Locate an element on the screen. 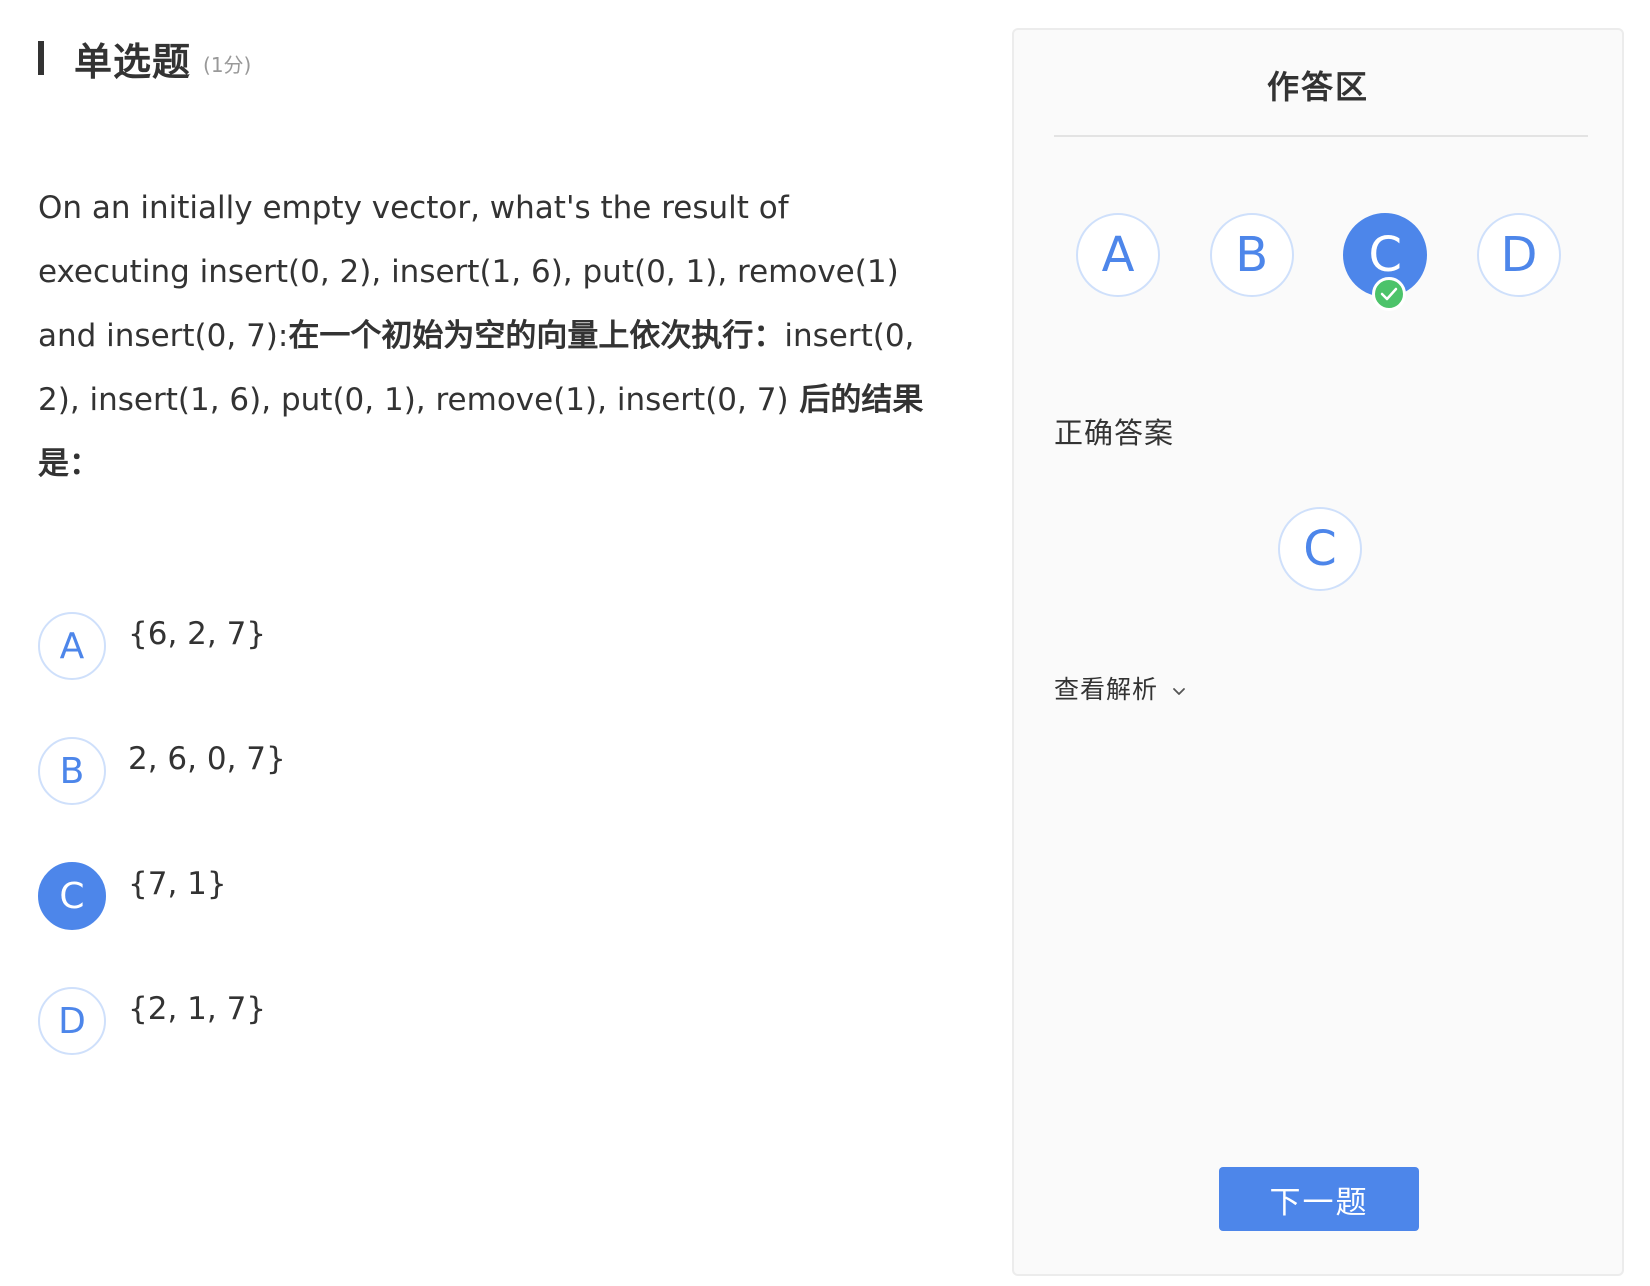  option-b-circle: B is located at coordinates (72, 771).